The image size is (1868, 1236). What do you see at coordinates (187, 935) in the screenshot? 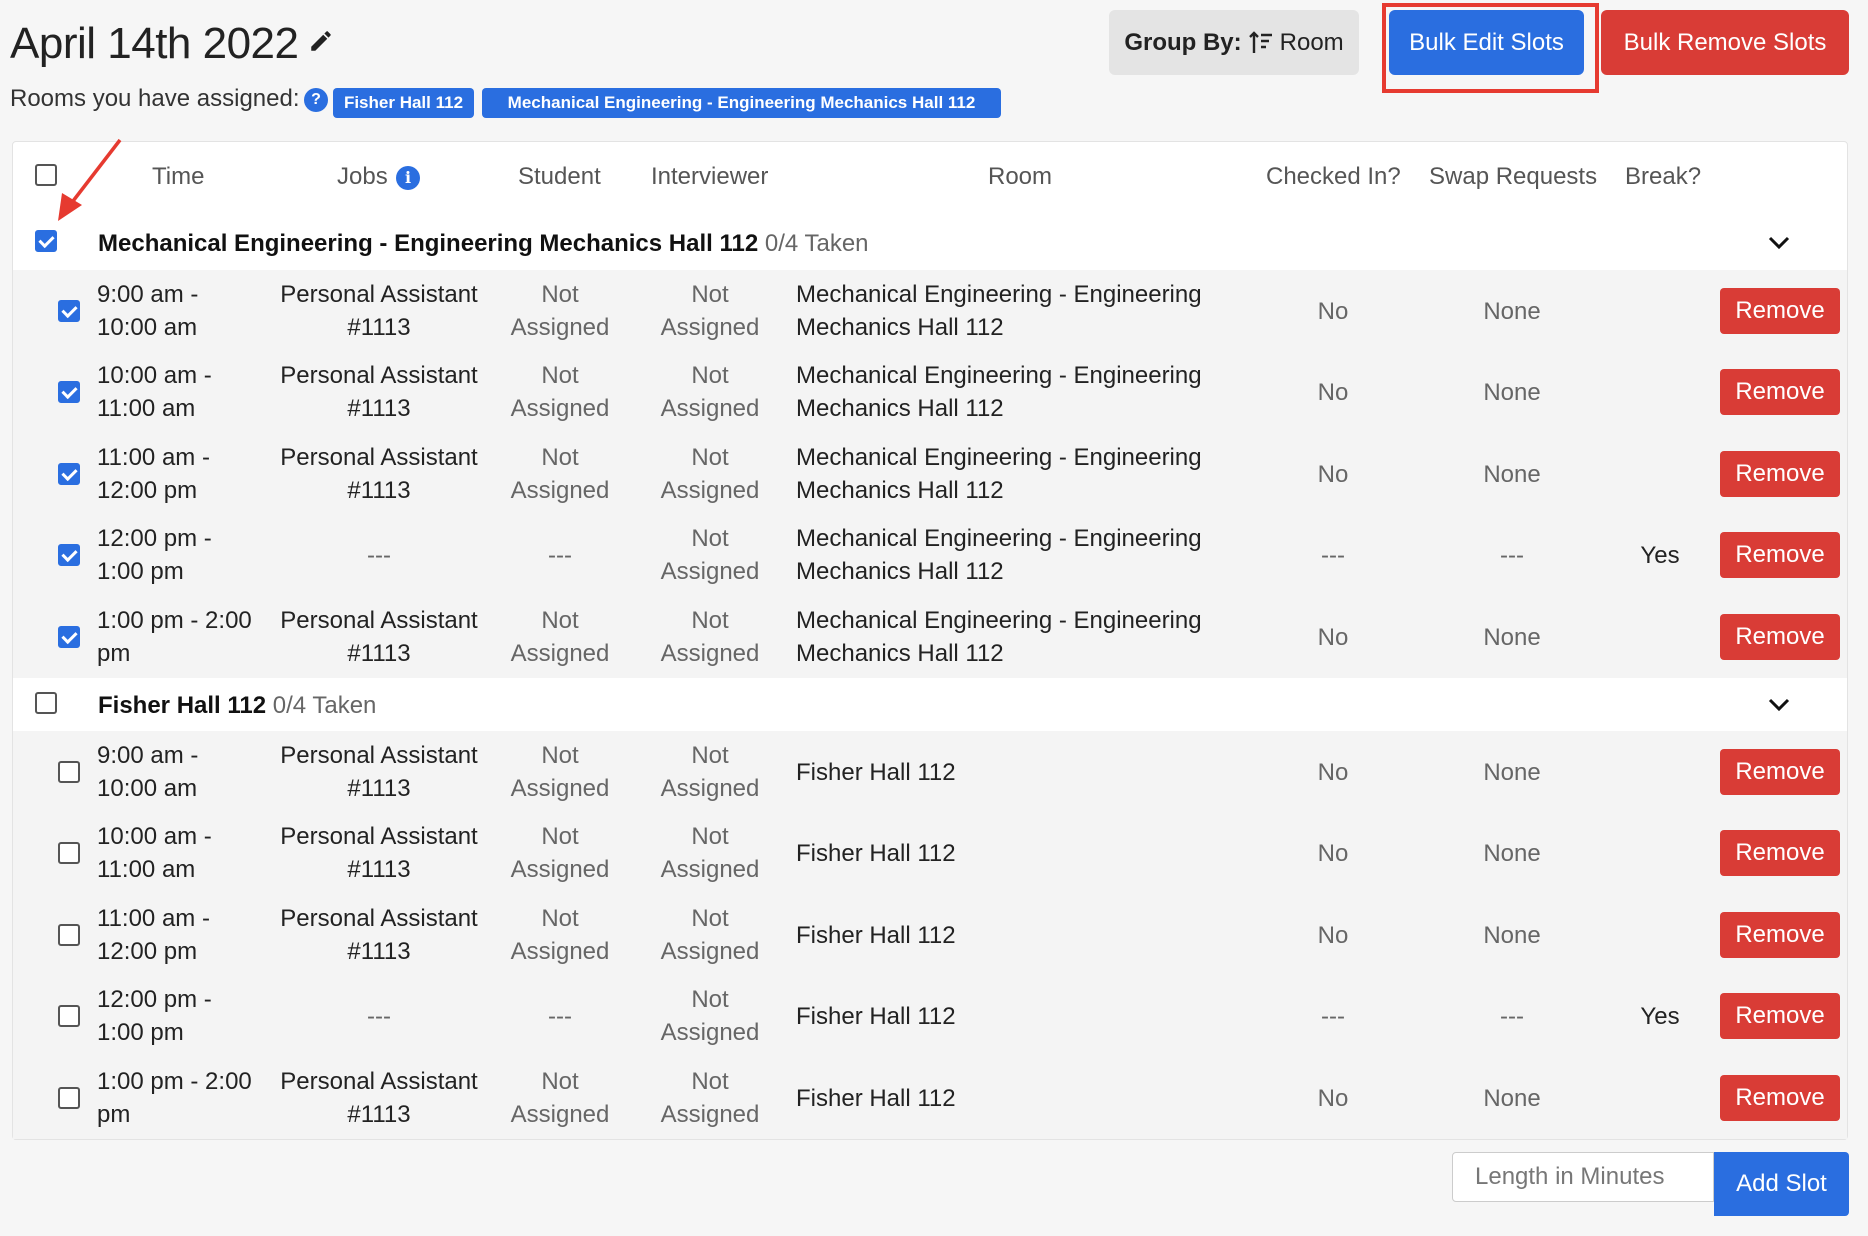
I see `time-cell: 11:00 am - 12:00 pm` at bounding box center [187, 935].